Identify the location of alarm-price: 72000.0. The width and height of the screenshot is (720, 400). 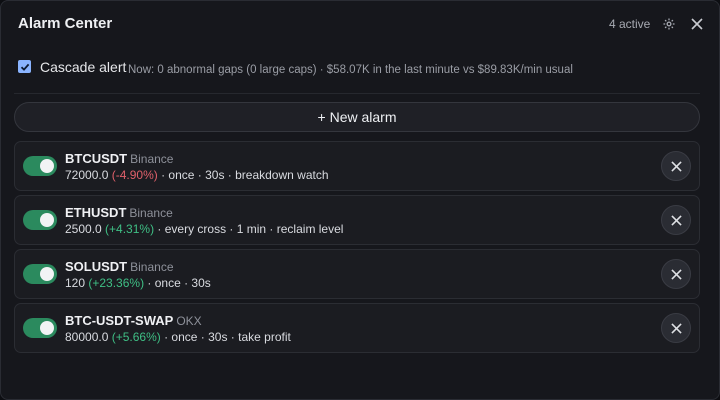
(87, 175).